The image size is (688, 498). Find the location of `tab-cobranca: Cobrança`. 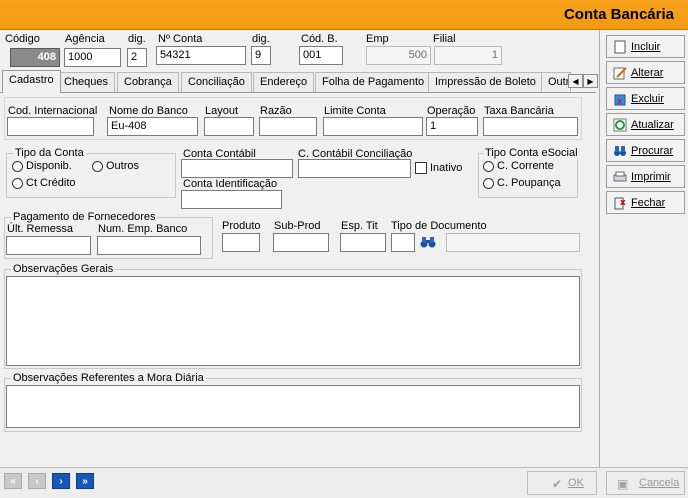

tab-cobranca: Cobrança is located at coordinates (148, 82).